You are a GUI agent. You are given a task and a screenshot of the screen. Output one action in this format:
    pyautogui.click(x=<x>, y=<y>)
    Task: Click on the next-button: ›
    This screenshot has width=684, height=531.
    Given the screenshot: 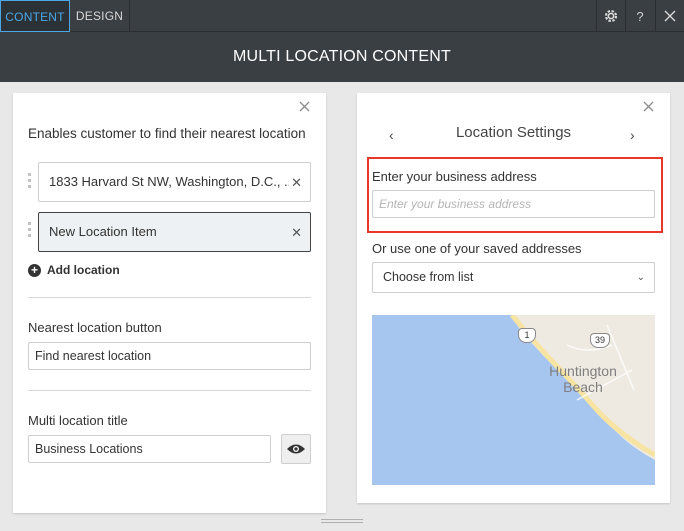 What is the action you would take?
    pyautogui.click(x=632, y=135)
    